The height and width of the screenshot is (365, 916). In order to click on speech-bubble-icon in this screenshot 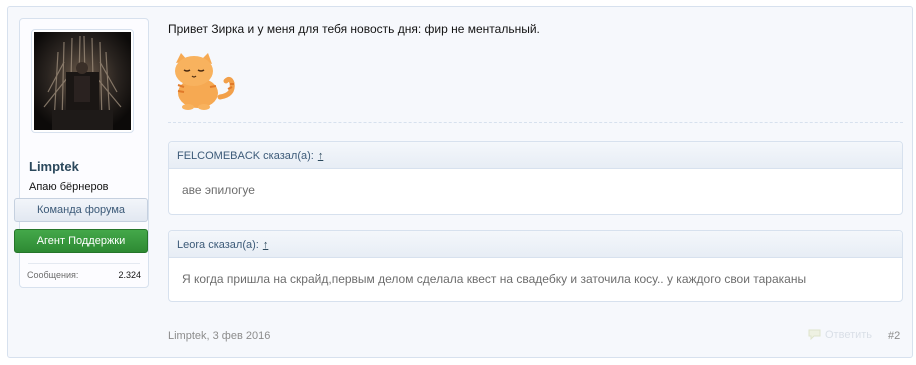, I will do `click(814, 334)`.